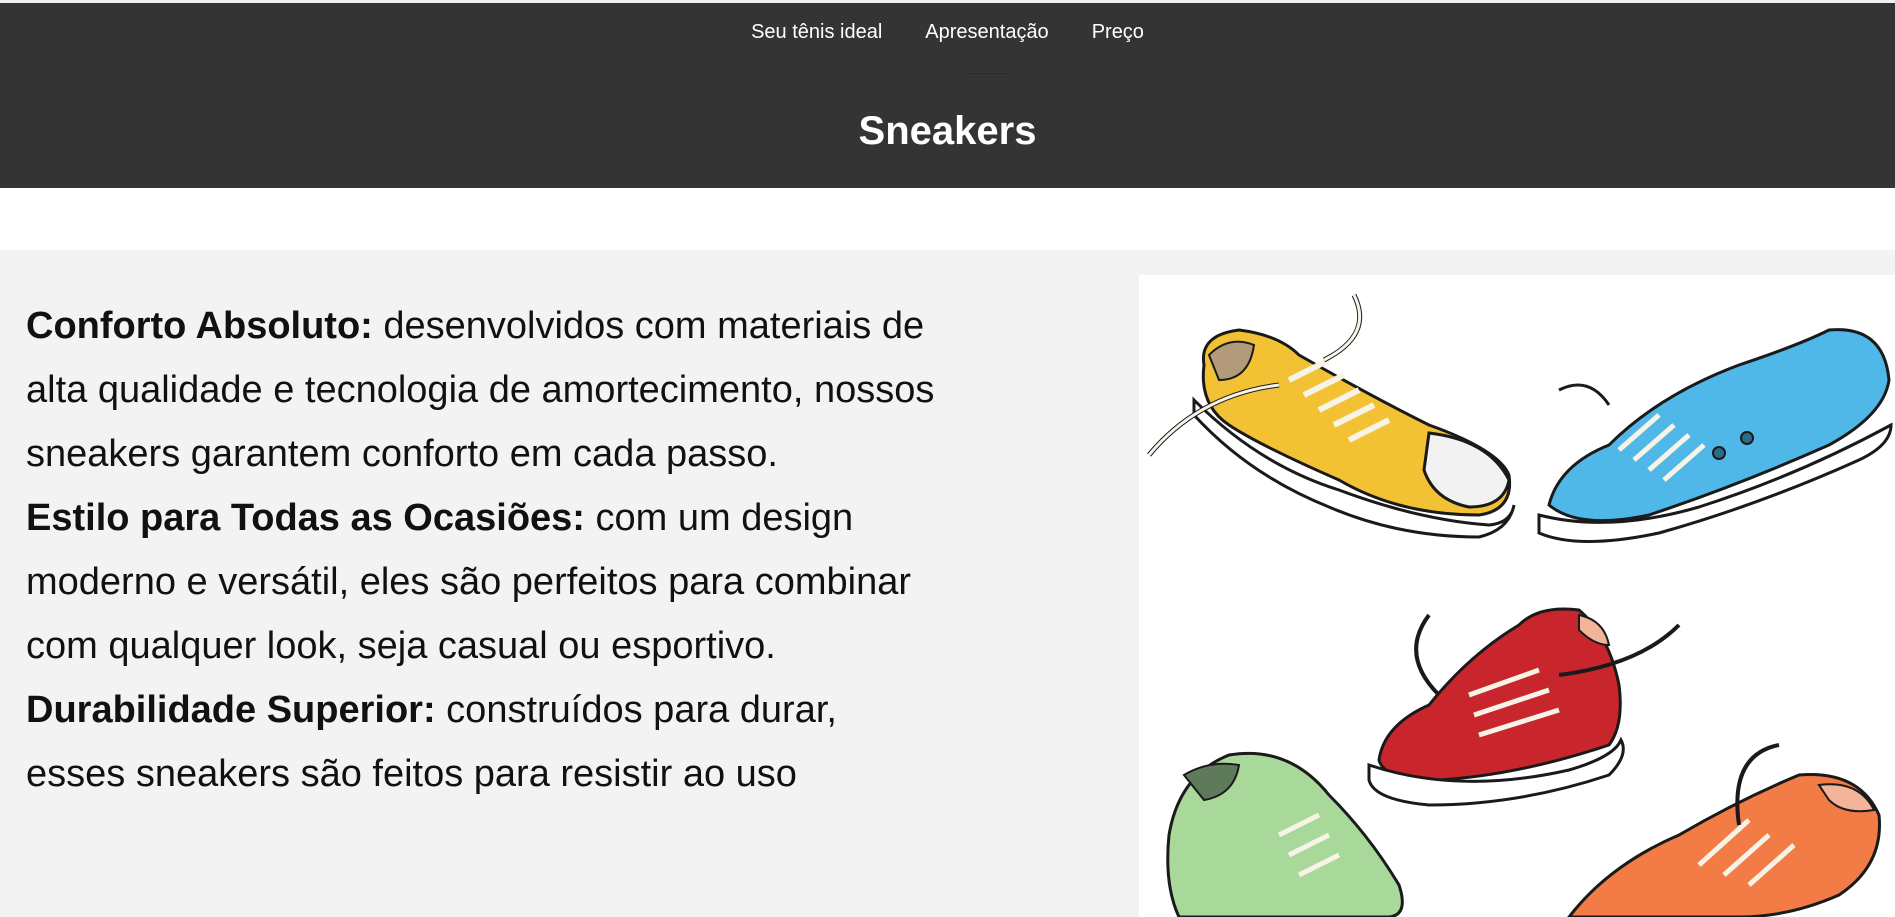 This screenshot has width=1895, height=917. Describe the element at coordinates (1331, 416) in the screenshot. I see `yellow-sneaker-icon` at that location.